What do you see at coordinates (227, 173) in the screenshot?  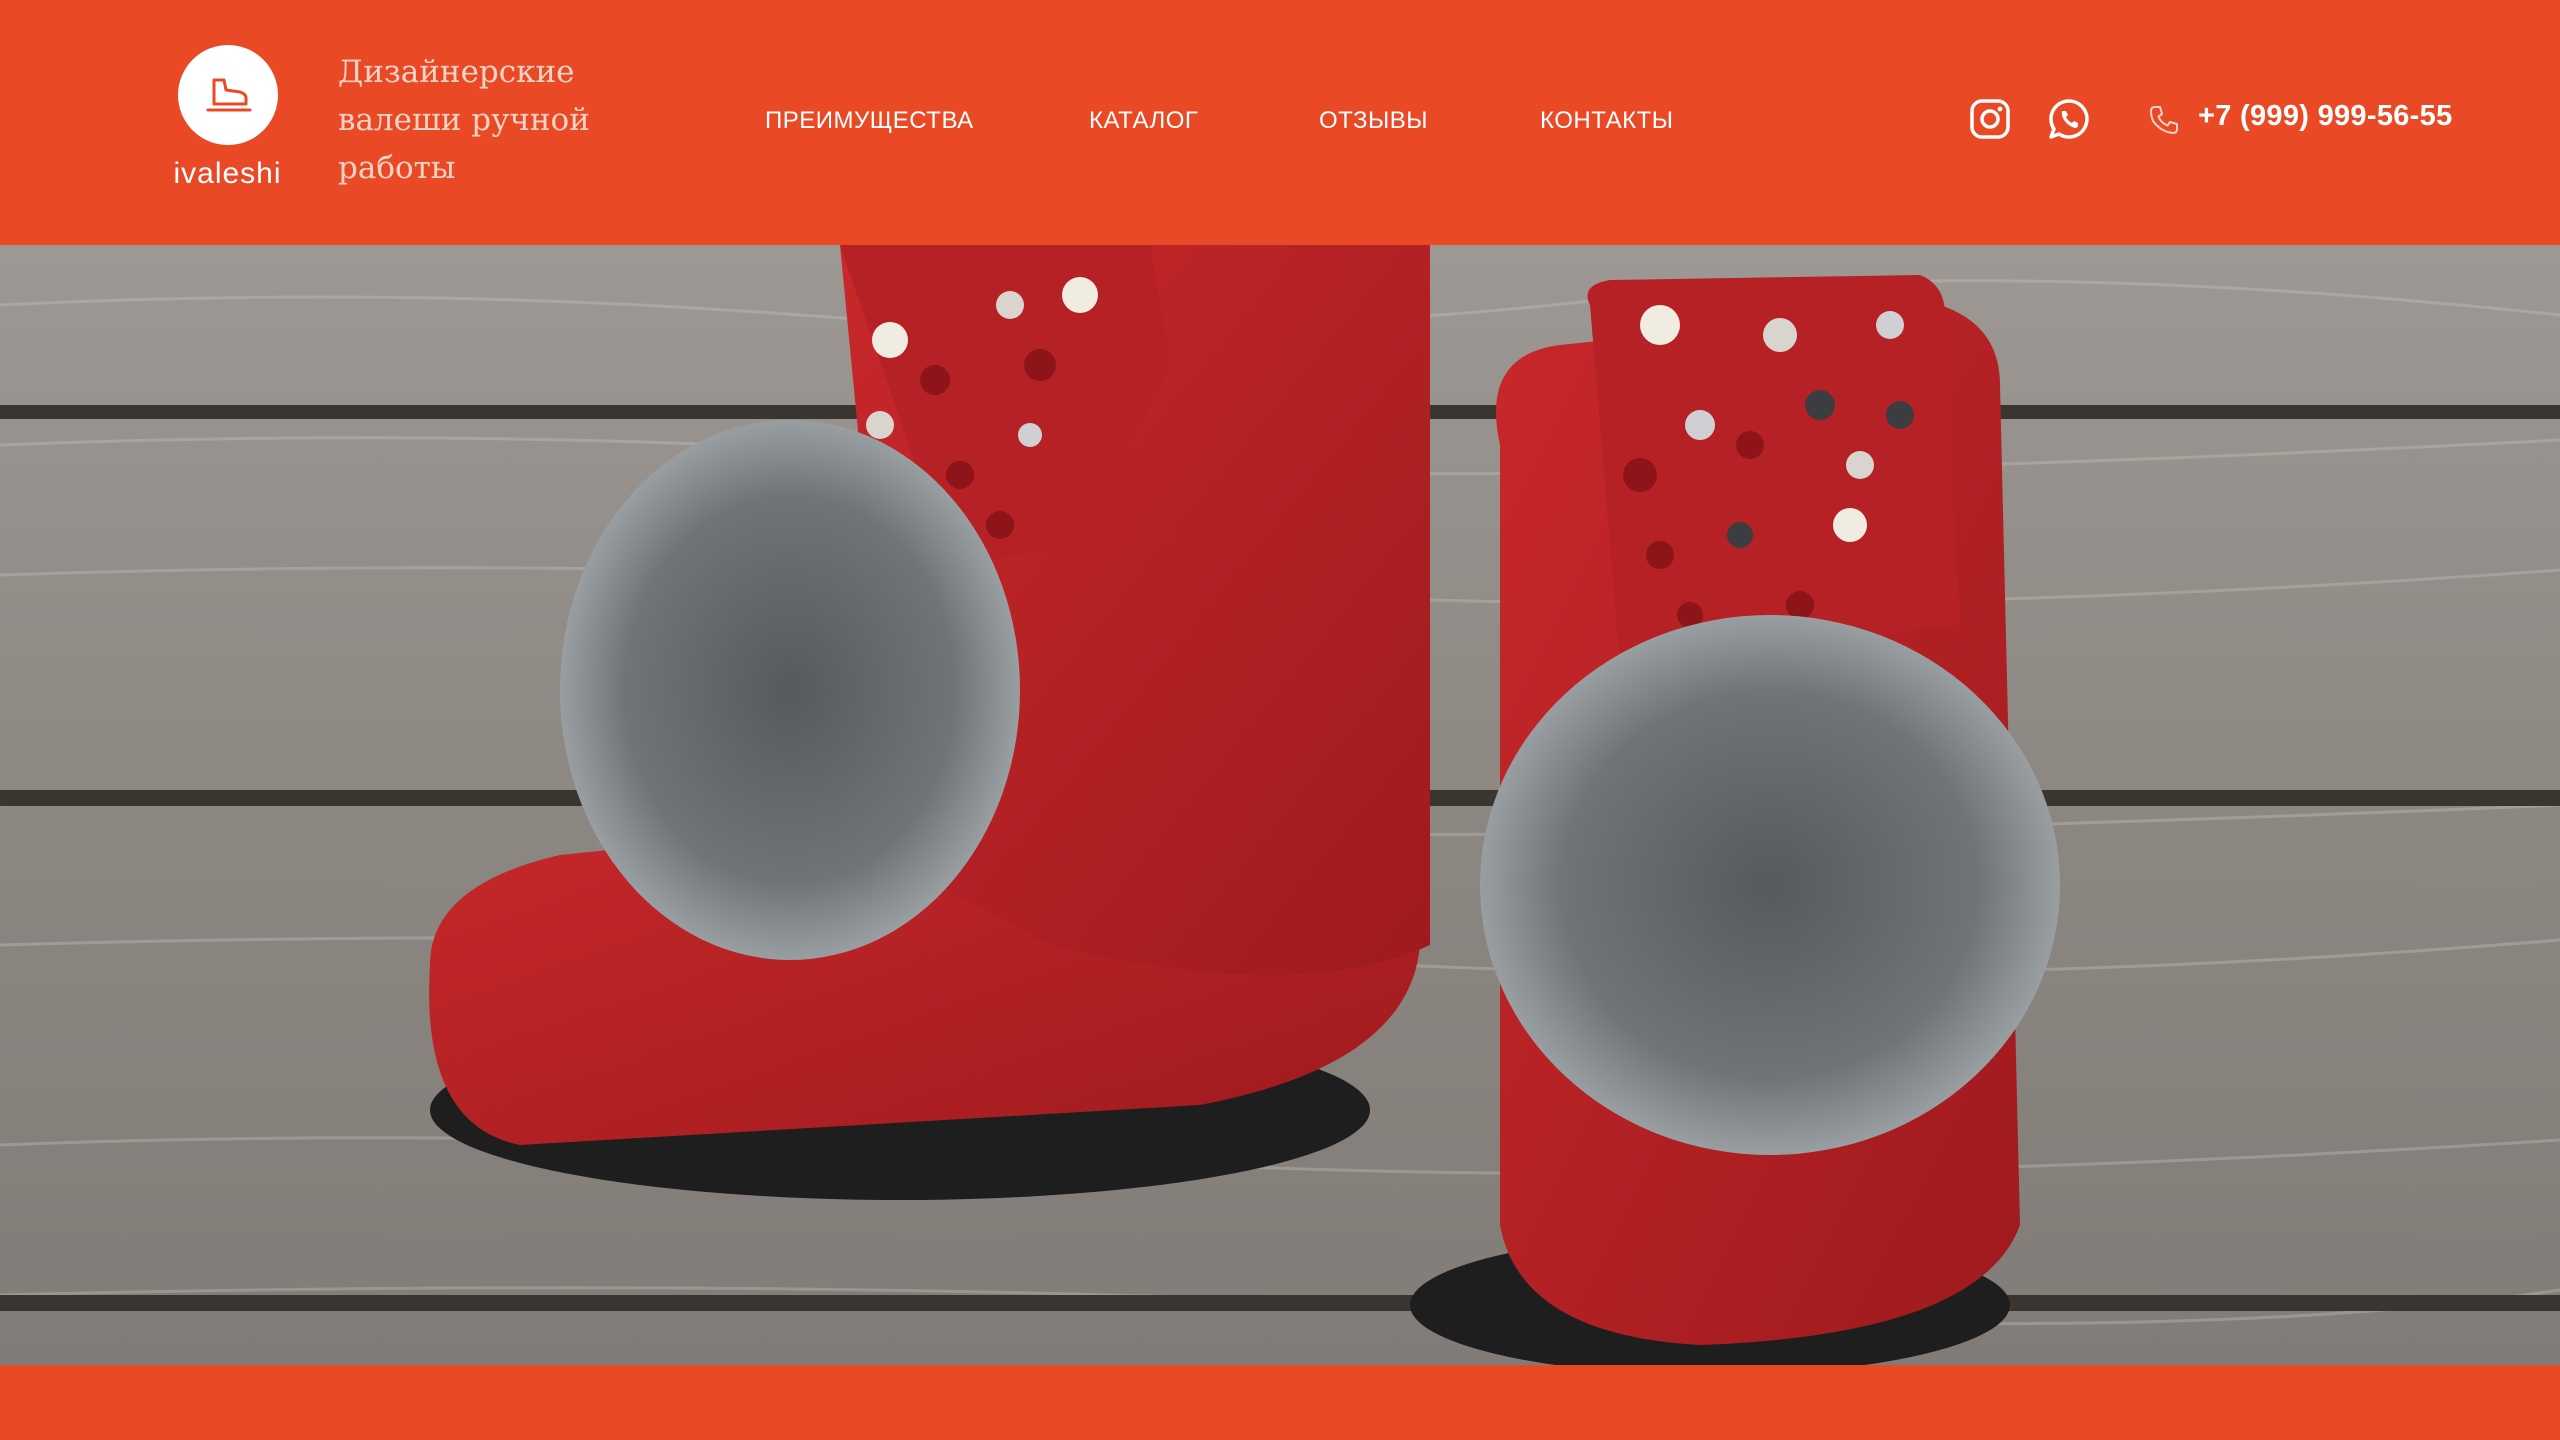 I see `logo-text: ivaleshi` at bounding box center [227, 173].